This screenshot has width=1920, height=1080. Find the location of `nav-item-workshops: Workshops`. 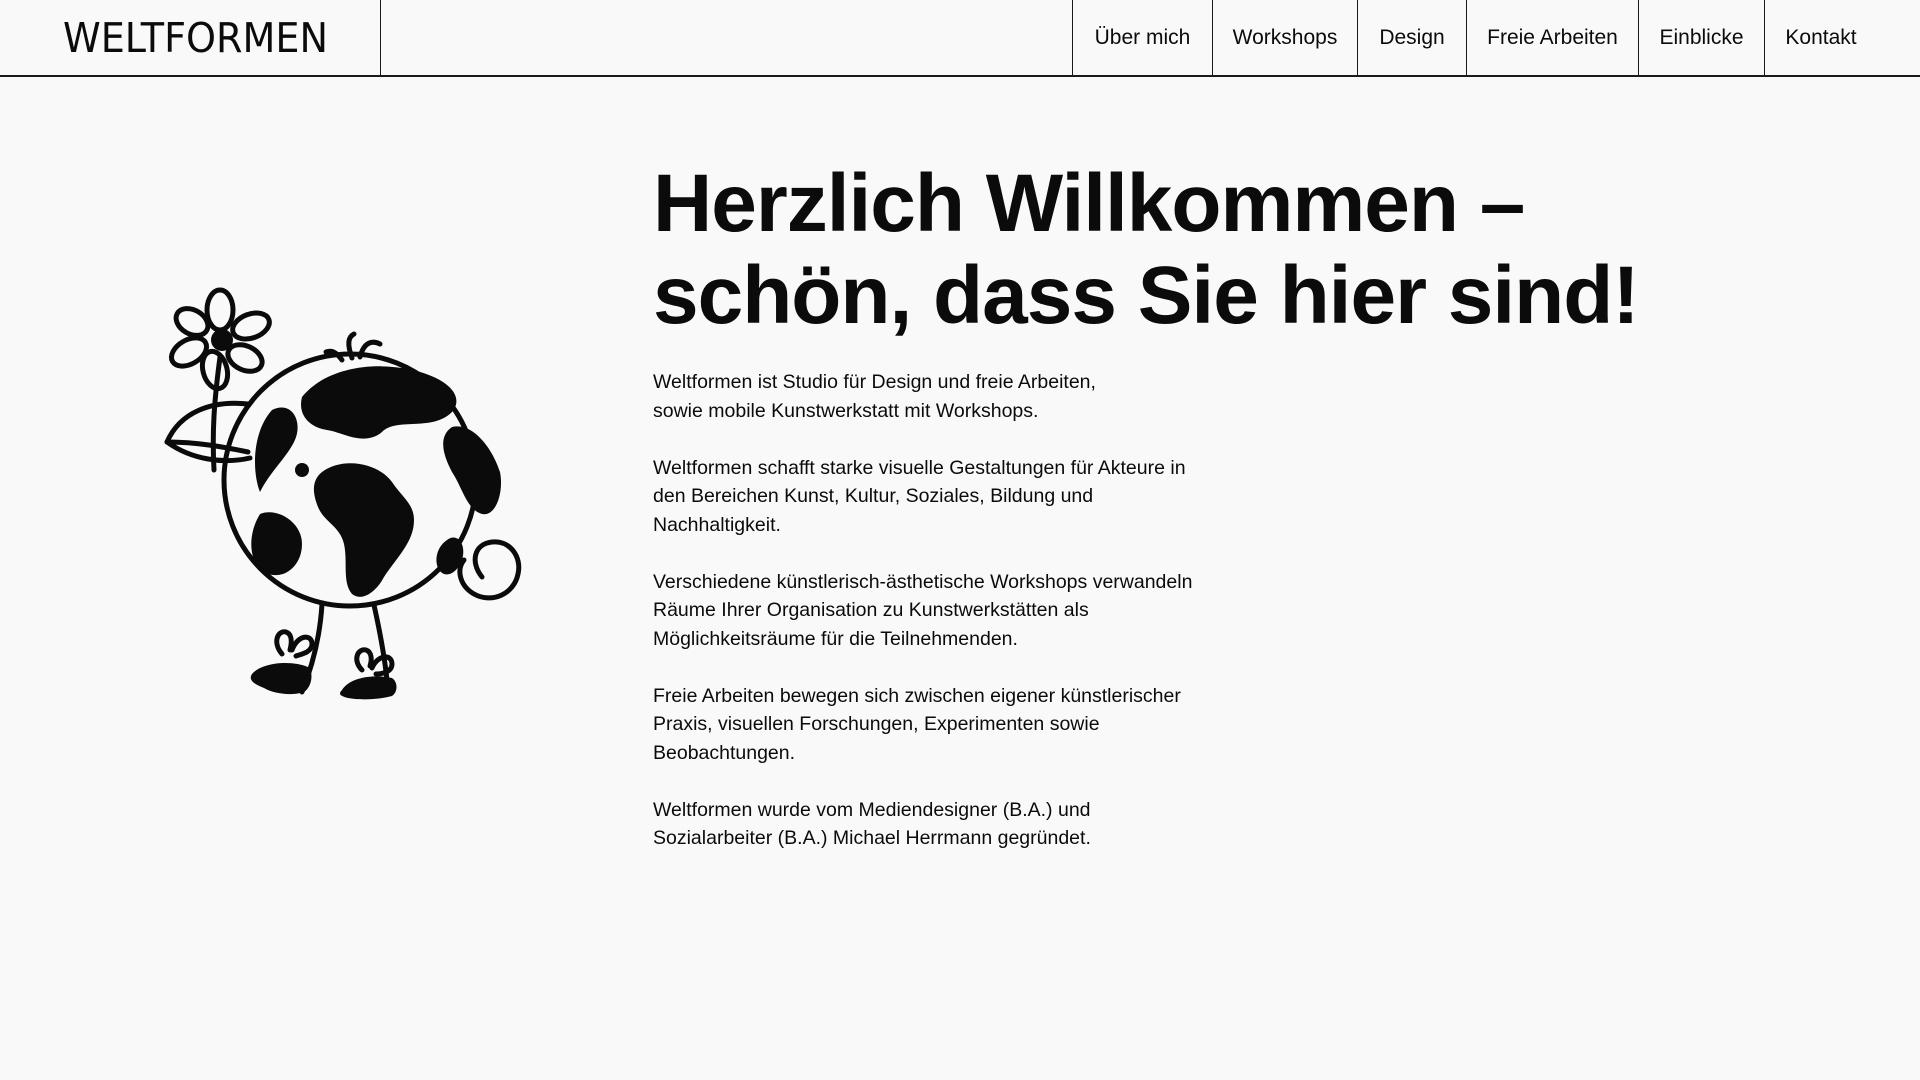

nav-item-workshops: Workshops is located at coordinates (1284, 37).